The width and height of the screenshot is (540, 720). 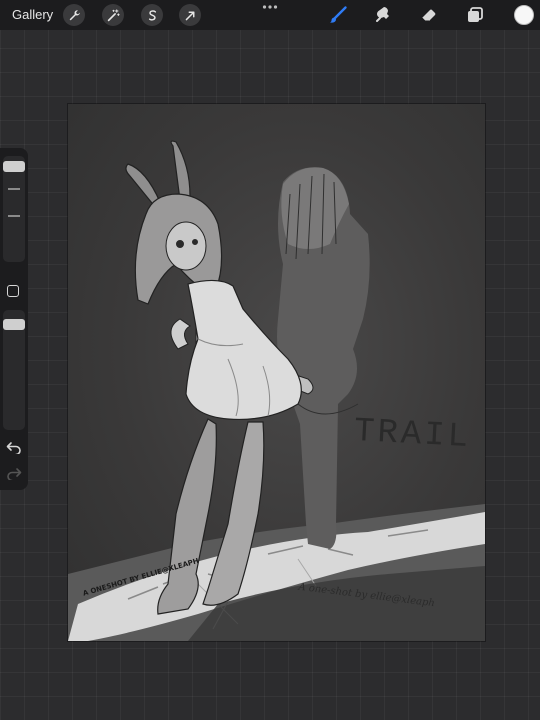 I want to click on actions-button, so click(x=74, y=15).